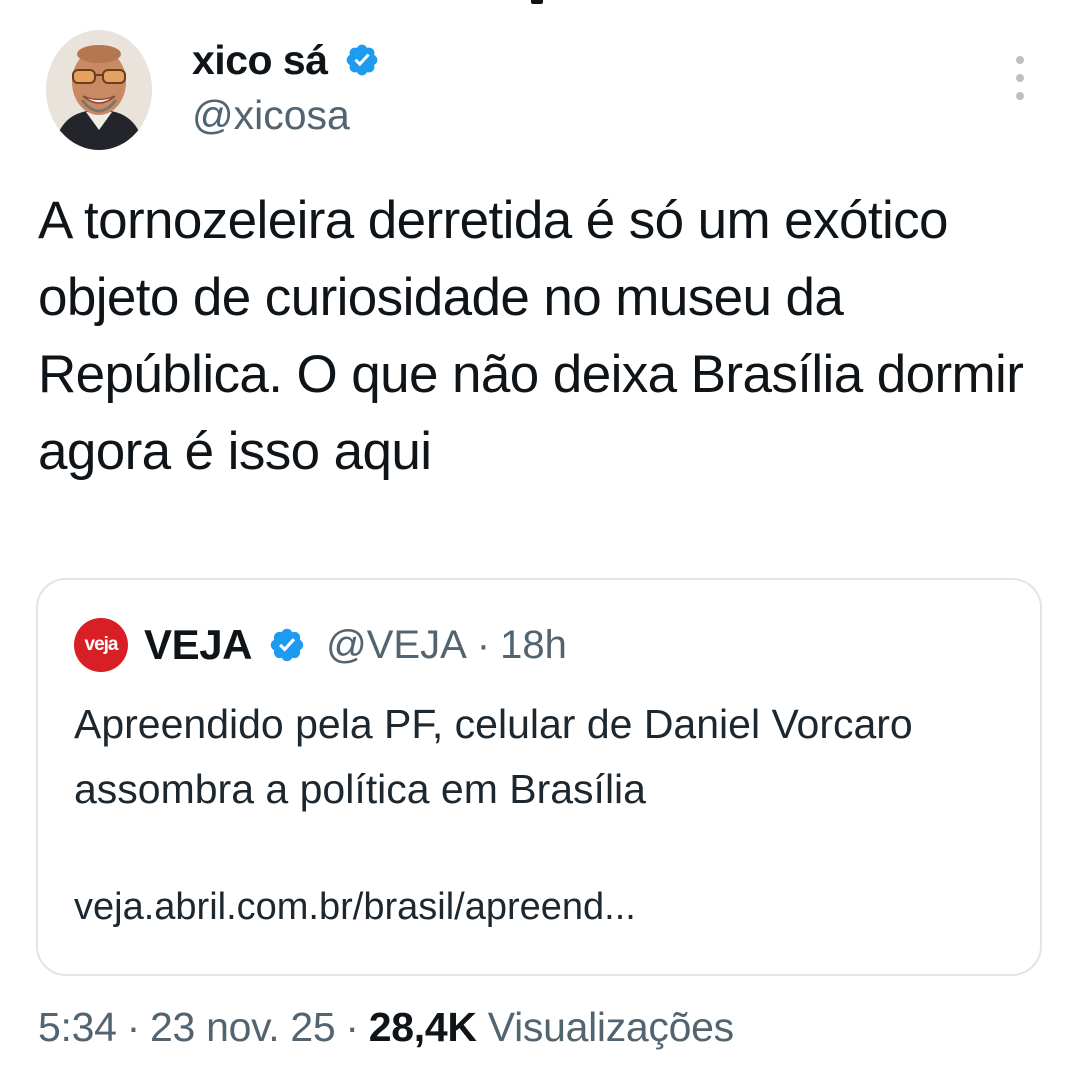 Image resolution: width=1080 pixels, height=1079 pixels. I want to click on veja-logo-avatar: veja, so click(101, 645).